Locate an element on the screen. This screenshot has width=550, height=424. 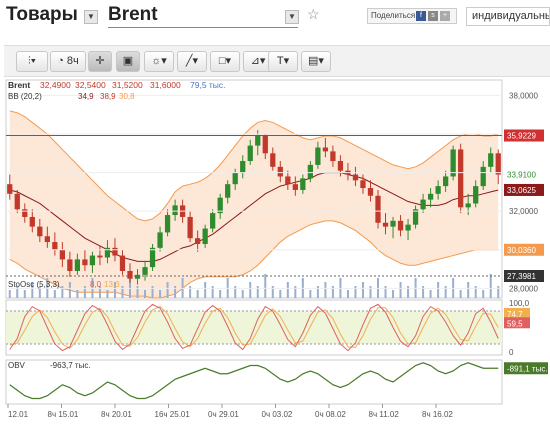
price-tick-label: 28,0000 is located at coordinates (523, 288).